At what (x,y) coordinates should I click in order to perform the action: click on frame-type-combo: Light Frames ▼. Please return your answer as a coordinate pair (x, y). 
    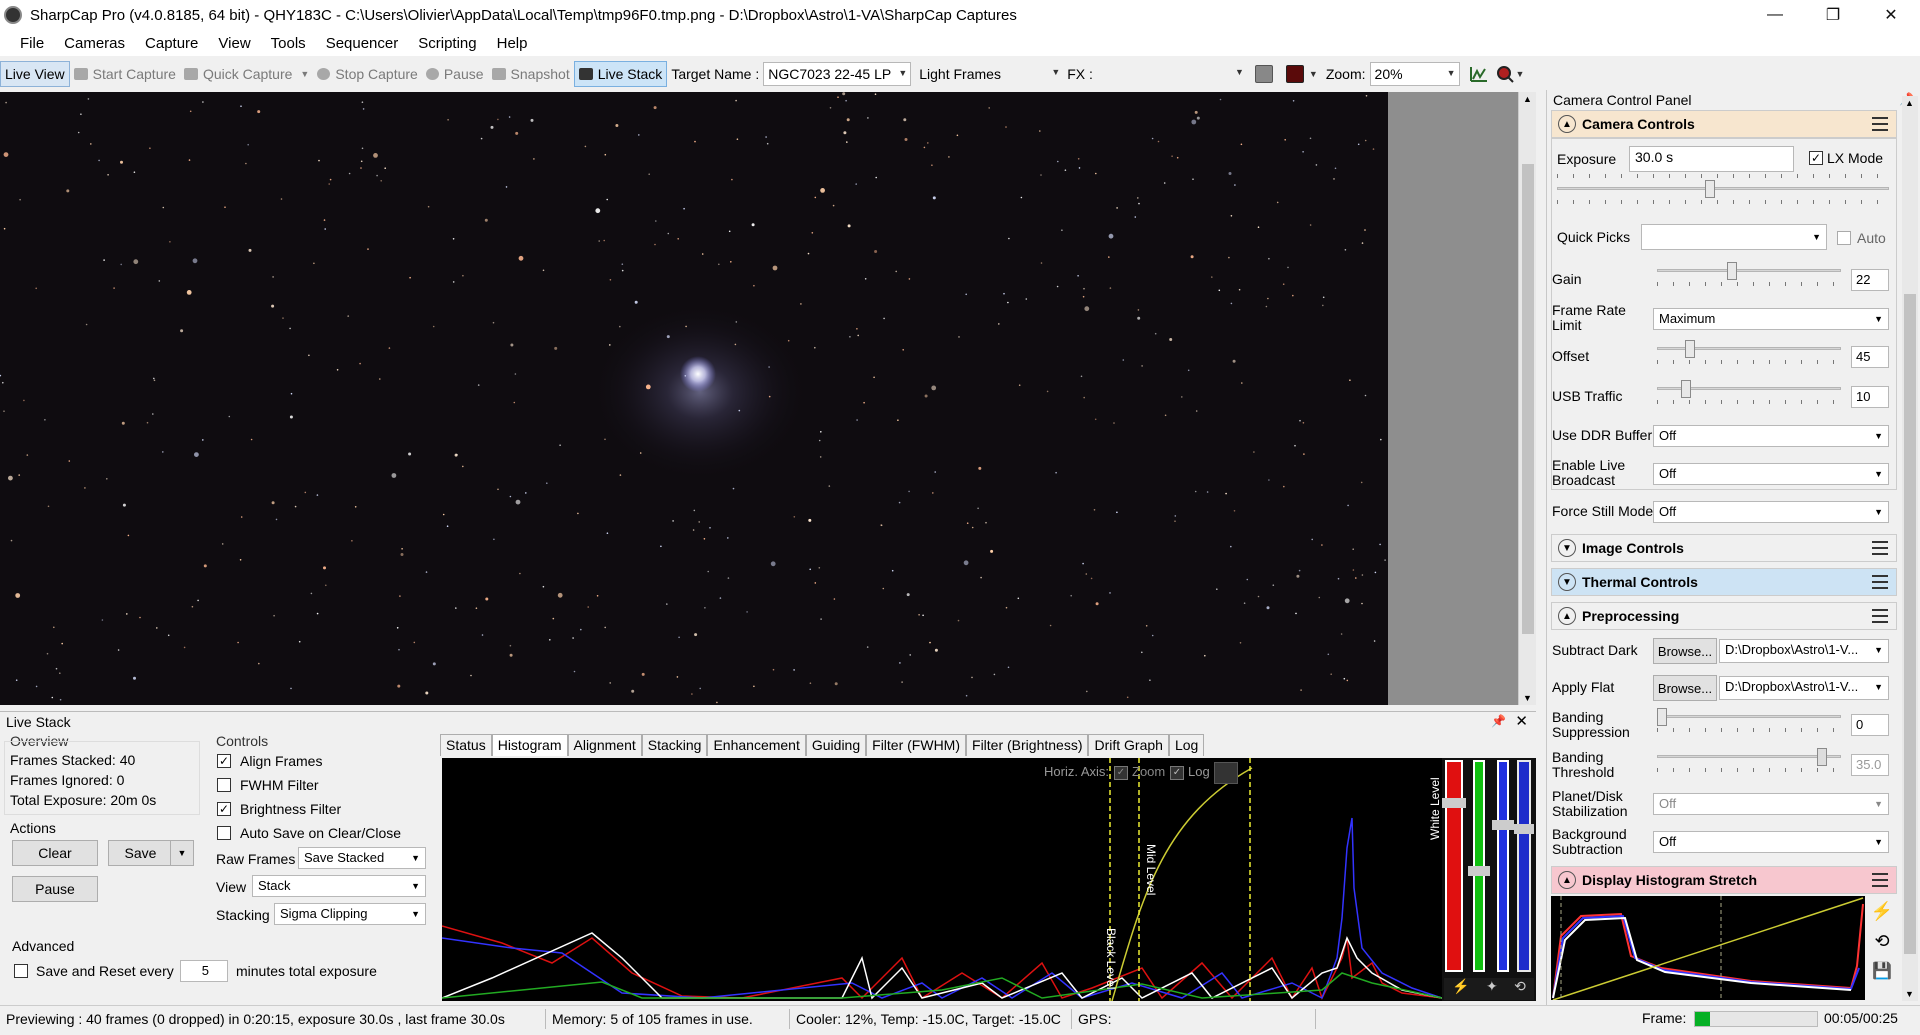
    Looking at the image, I should click on (989, 74).